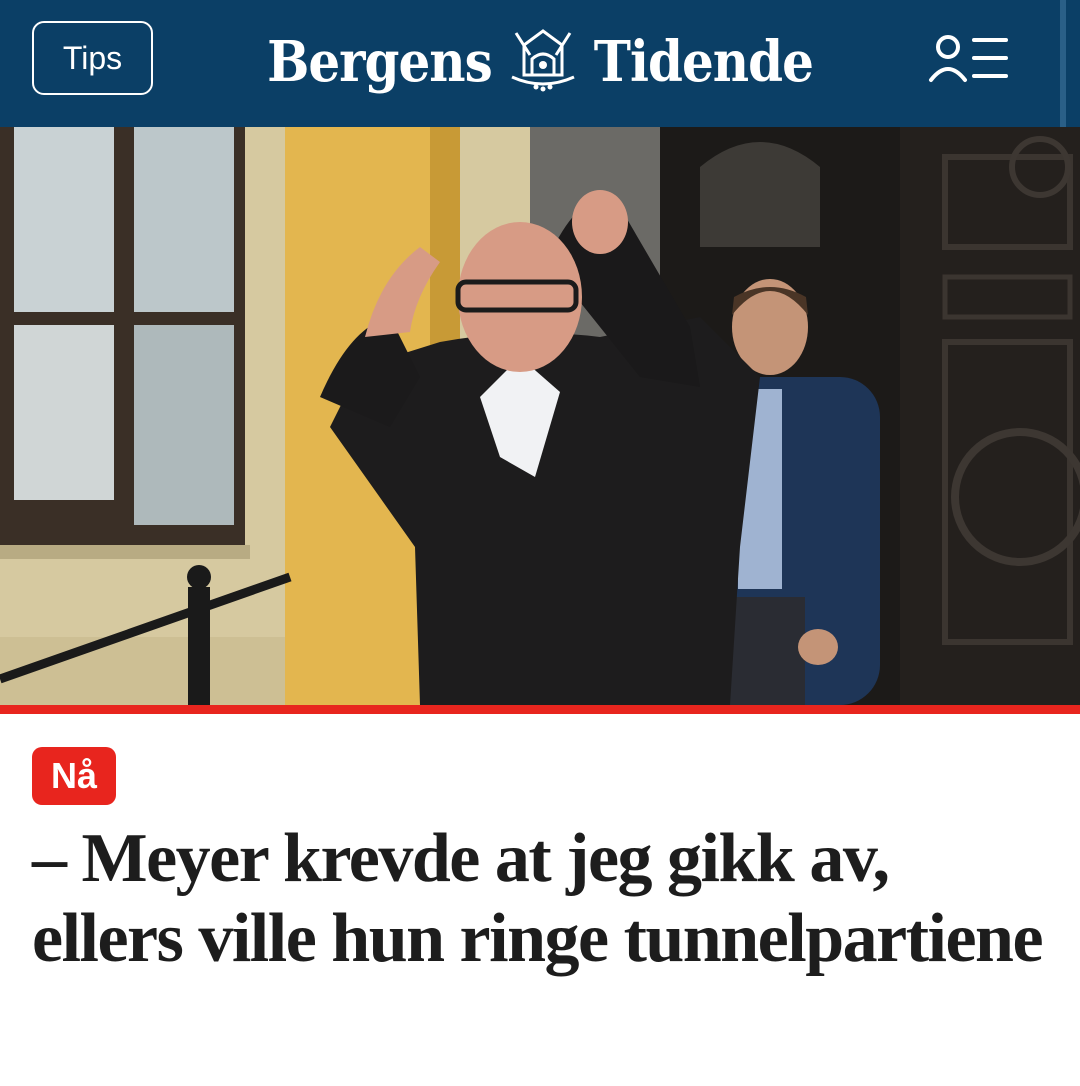  Describe the element at coordinates (74, 776) in the screenshot. I see `live-badge: Nå` at that location.